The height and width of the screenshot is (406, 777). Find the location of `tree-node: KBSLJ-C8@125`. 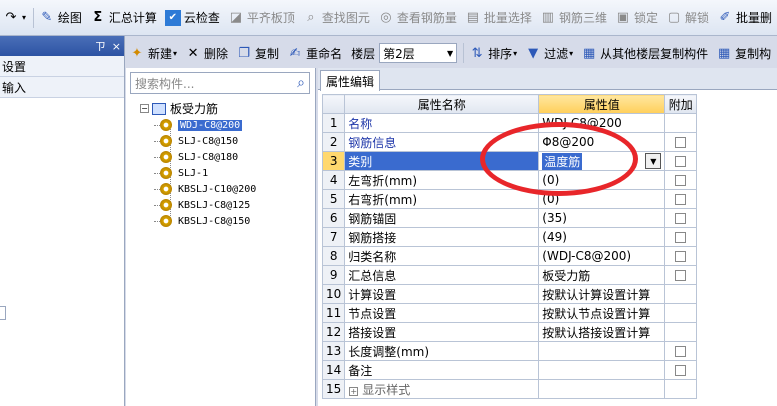

tree-node: KBSLJ-C8@125 is located at coordinates (198, 205).